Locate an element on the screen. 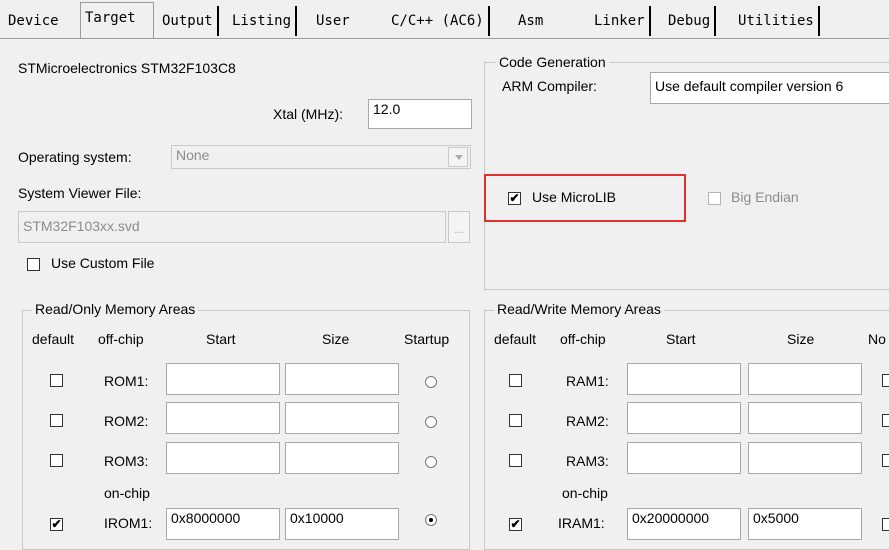 The height and width of the screenshot is (550, 889). rom2-size-input is located at coordinates (342, 418).